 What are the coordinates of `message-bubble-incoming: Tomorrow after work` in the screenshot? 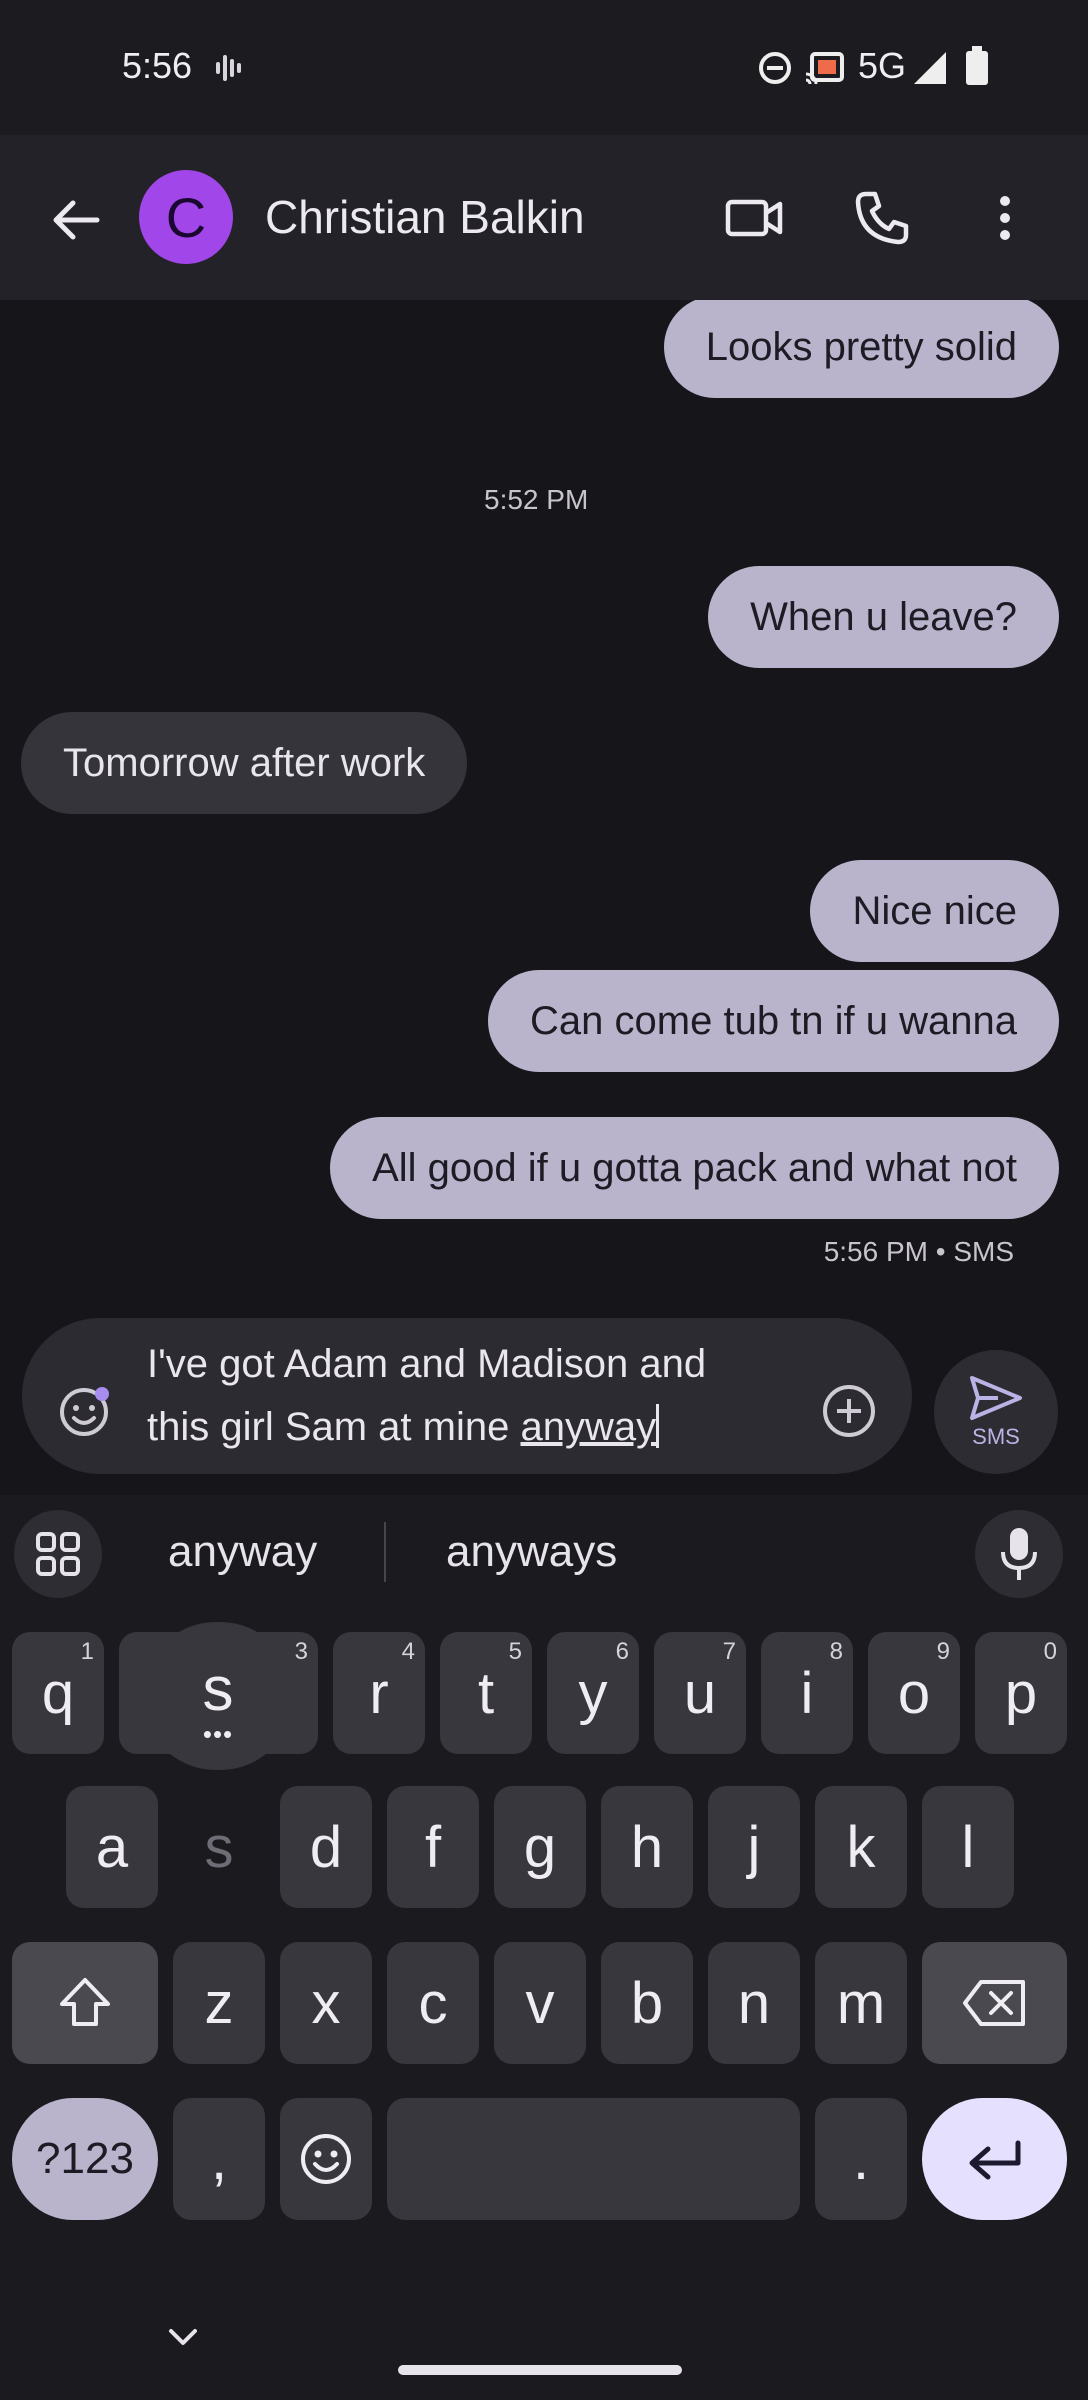 It's located at (244, 763).